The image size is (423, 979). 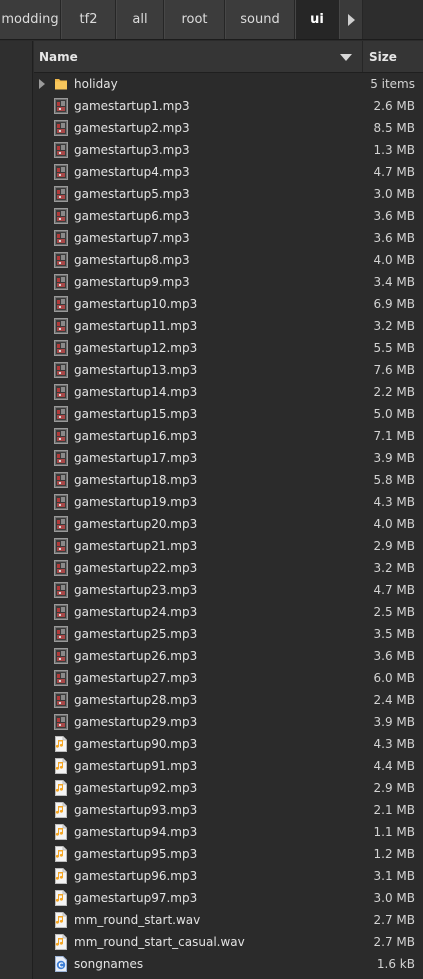 I want to click on breadcrumb-modding: modding, so click(x=30, y=19).